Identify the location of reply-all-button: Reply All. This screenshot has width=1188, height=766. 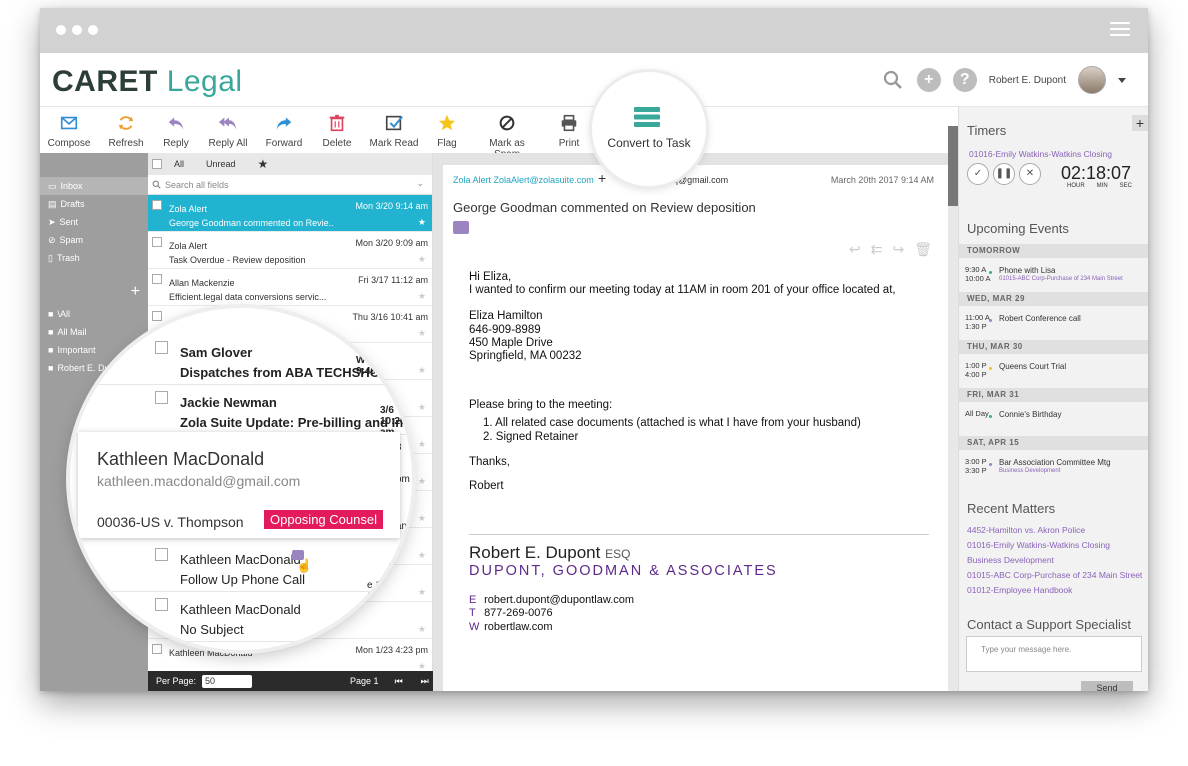
(228, 131).